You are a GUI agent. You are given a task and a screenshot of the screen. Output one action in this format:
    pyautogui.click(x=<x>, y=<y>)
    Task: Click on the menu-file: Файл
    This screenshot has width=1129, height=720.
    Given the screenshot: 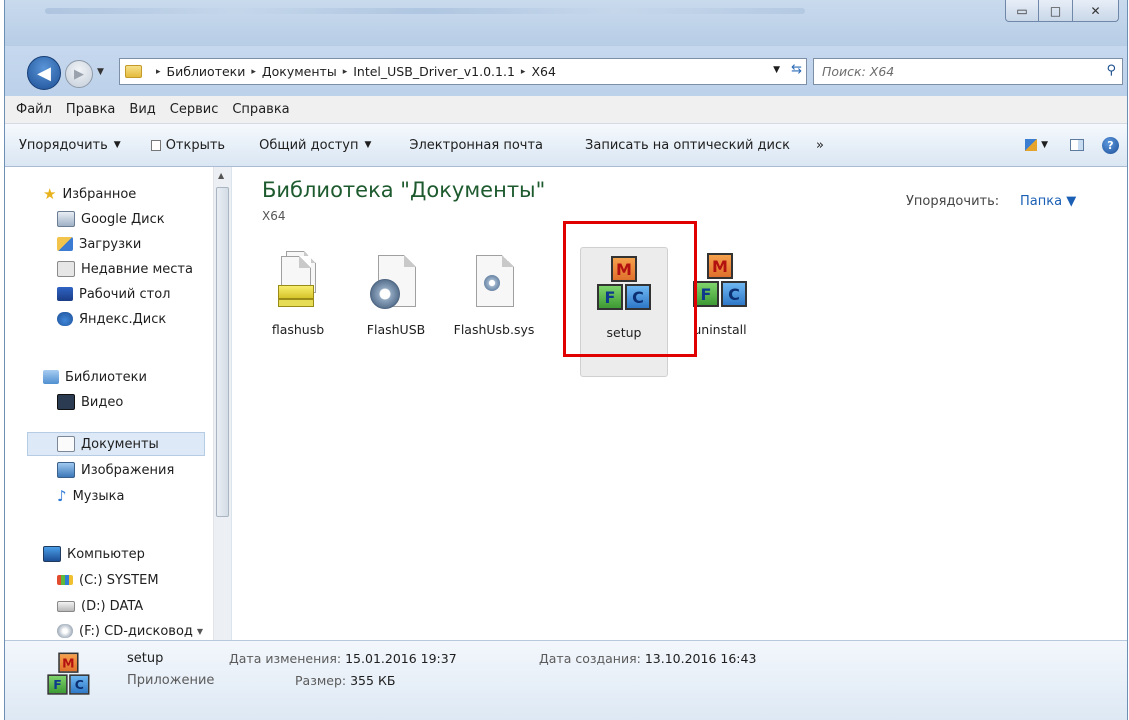 What is the action you would take?
    pyautogui.click(x=34, y=109)
    